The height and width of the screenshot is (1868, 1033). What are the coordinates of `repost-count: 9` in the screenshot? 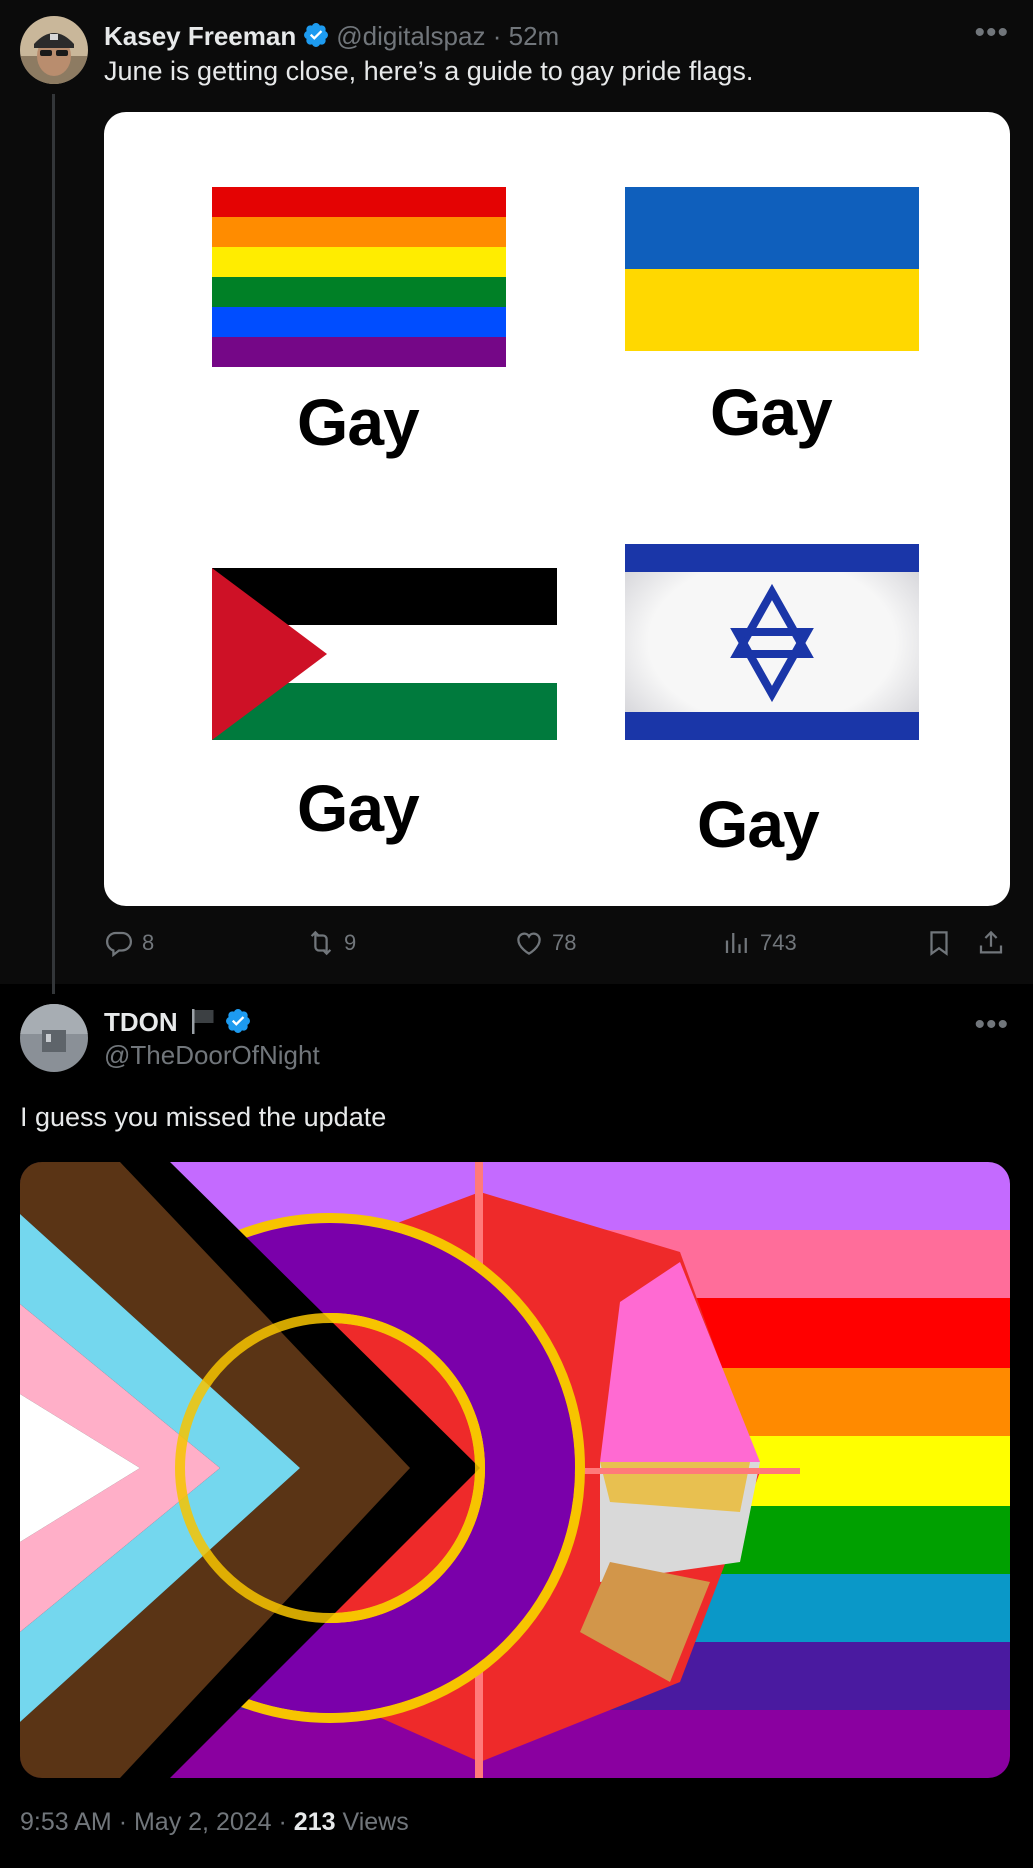 It's located at (350, 942).